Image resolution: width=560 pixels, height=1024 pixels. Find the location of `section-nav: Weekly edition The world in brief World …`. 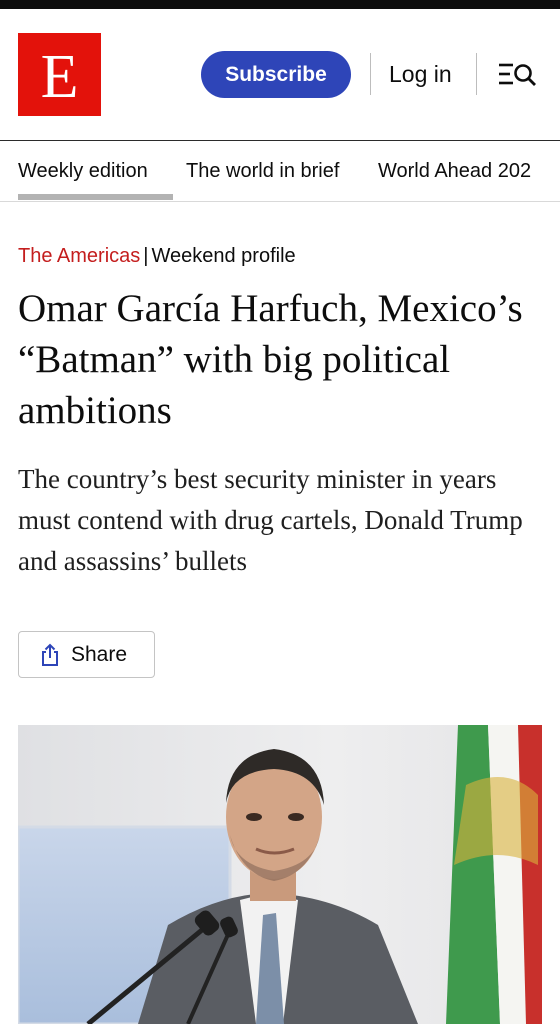

section-nav: Weekly edition The world in brief World … is located at coordinates (280, 171).